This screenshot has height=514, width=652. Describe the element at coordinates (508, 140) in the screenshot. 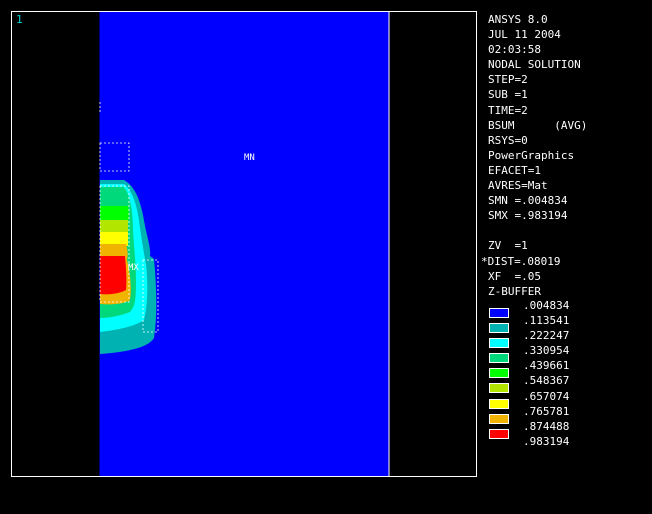

I see `info-rsys: RSYS=0` at that location.